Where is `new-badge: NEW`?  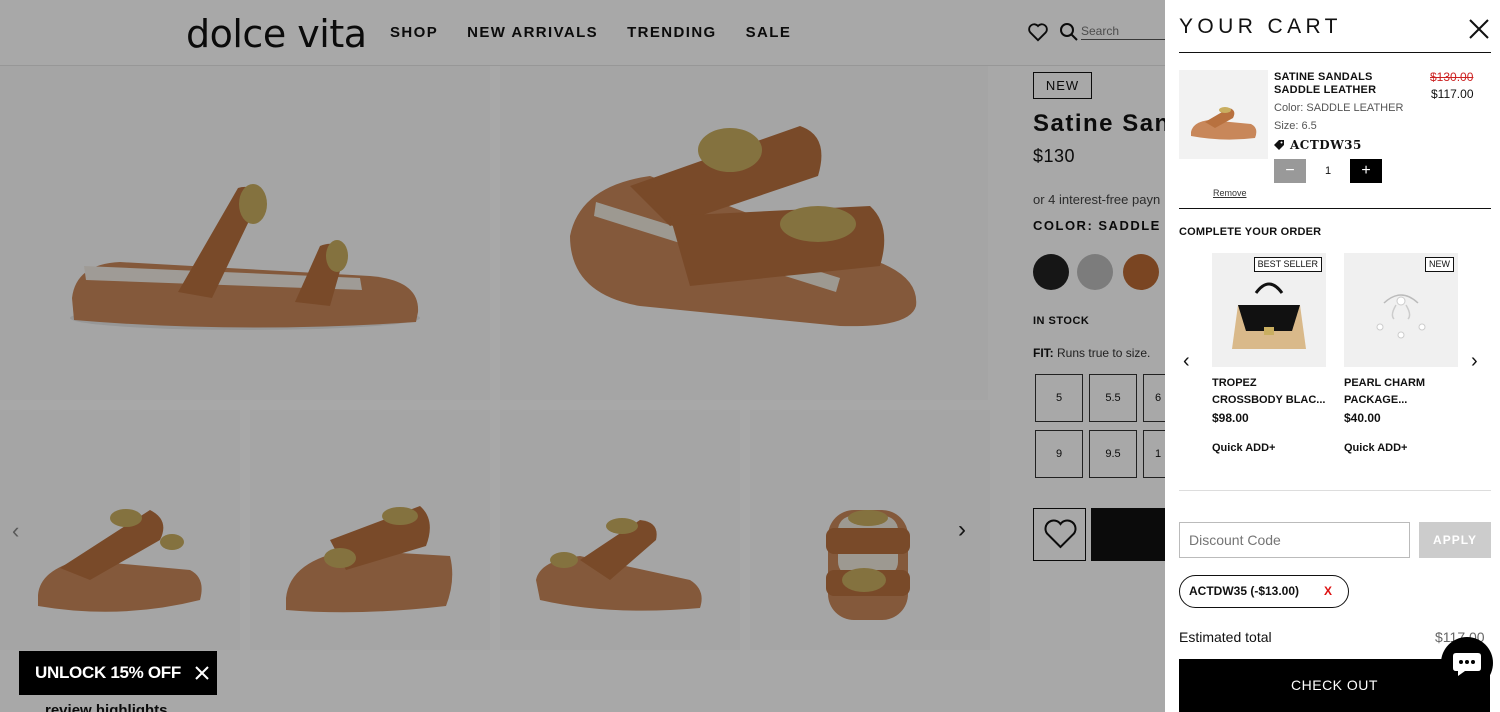 new-badge: NEW is located at coordinates (1439, 264).